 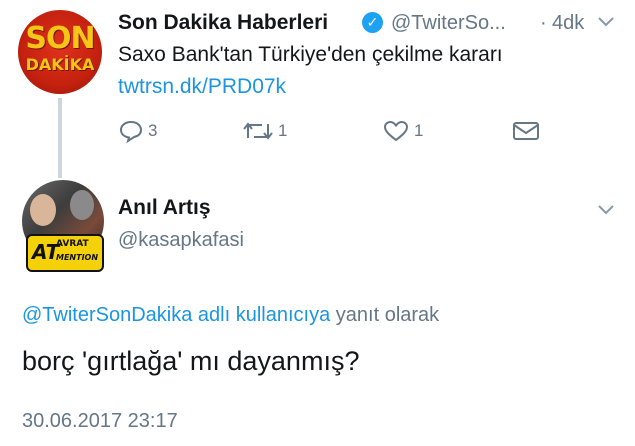 What do you see at coordinates (60, 64) in the screenshot?
I see `avatar-logo-bottom: DAKİKA` at bounding box center [60, 64].